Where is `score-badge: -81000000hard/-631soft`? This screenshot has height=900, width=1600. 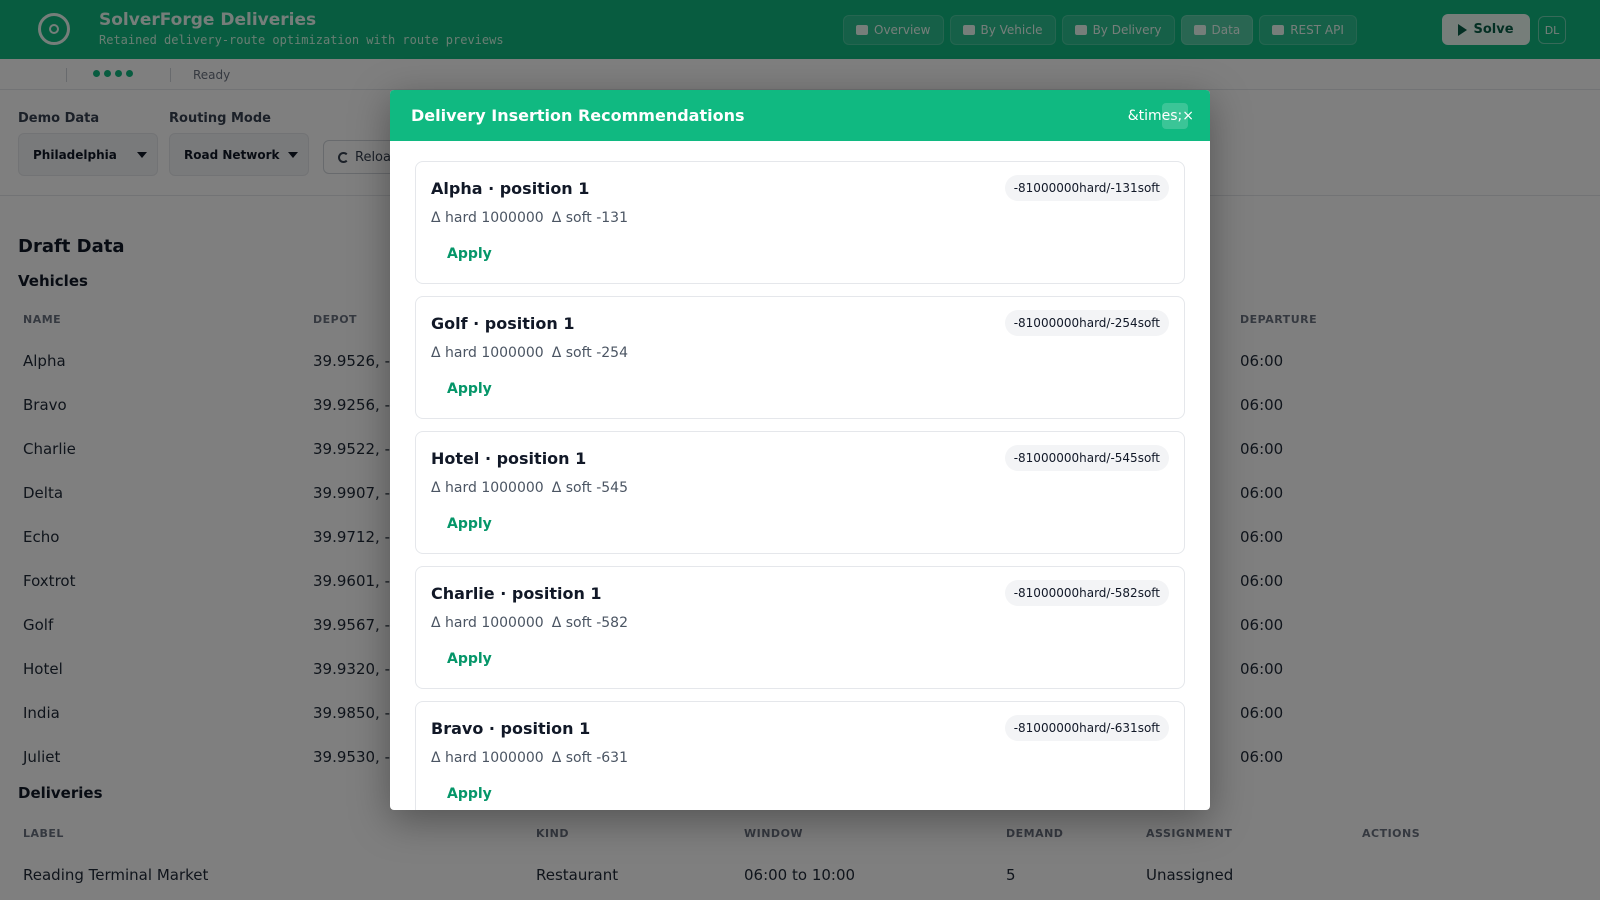
score-badge: -81000000hard/-631soft is located at coordinates (1086, 728).